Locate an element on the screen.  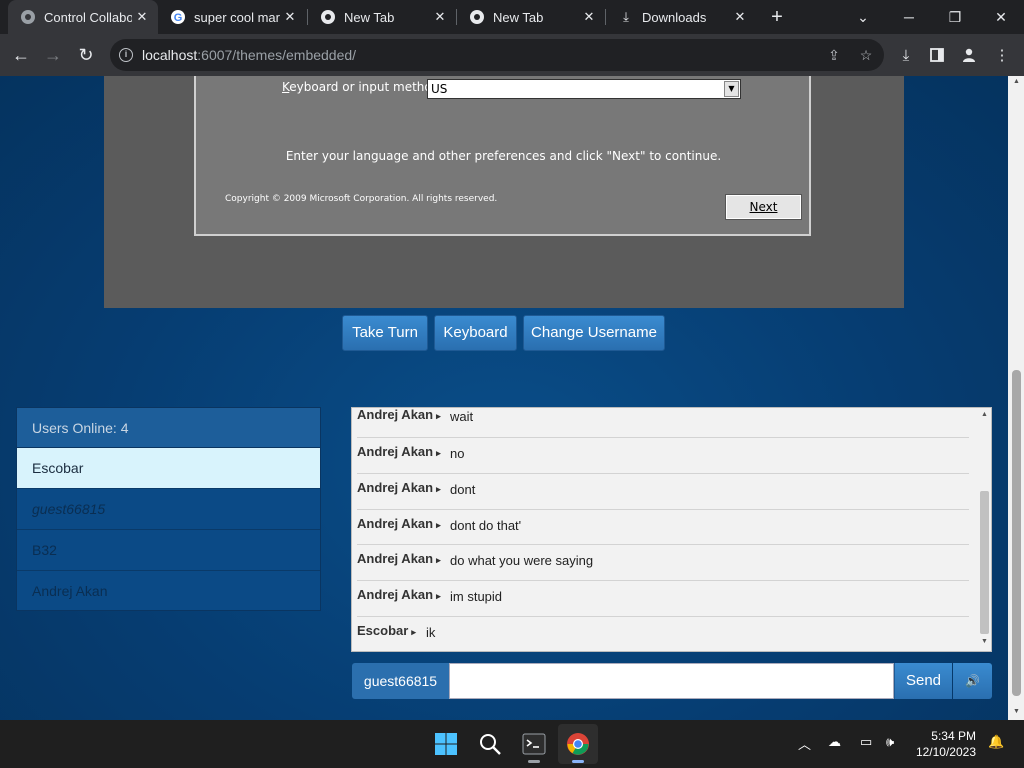
chat-message-text: dont is located at coordinates (463, 489).